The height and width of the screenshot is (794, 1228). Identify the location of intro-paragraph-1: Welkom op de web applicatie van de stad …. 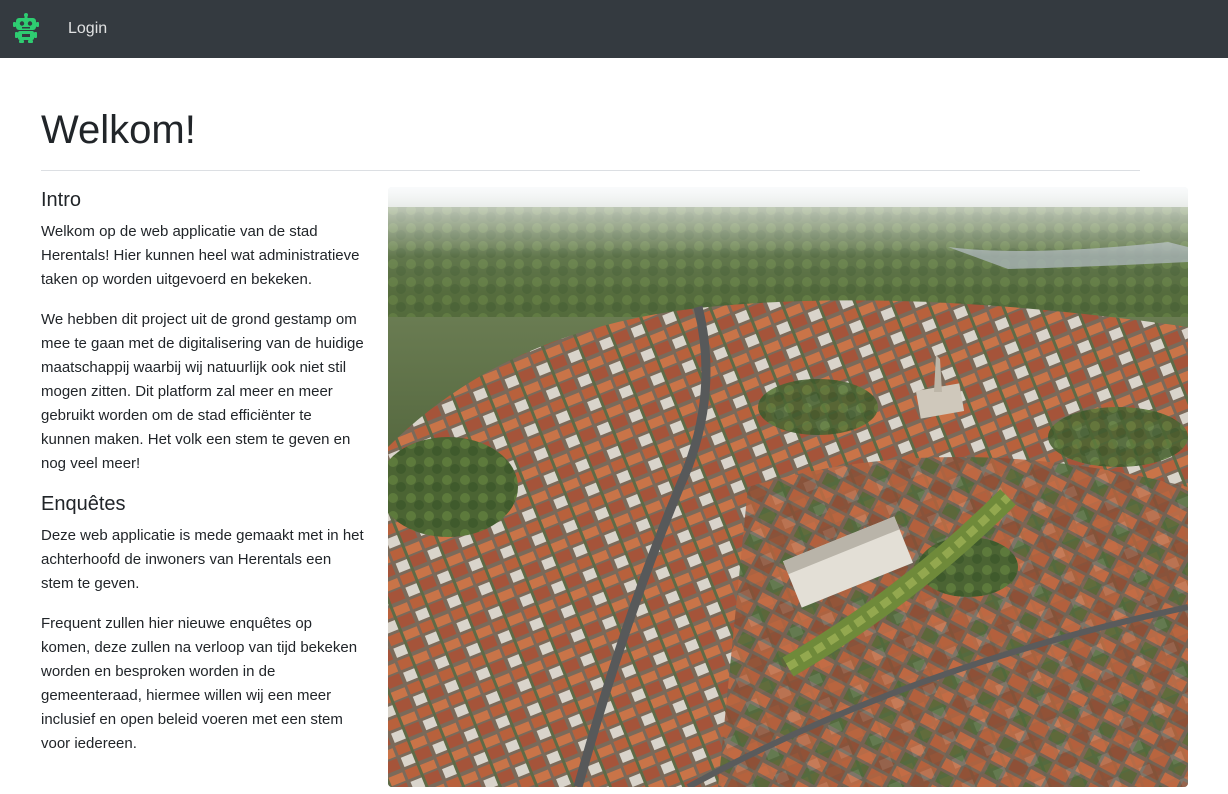
(200, 255).